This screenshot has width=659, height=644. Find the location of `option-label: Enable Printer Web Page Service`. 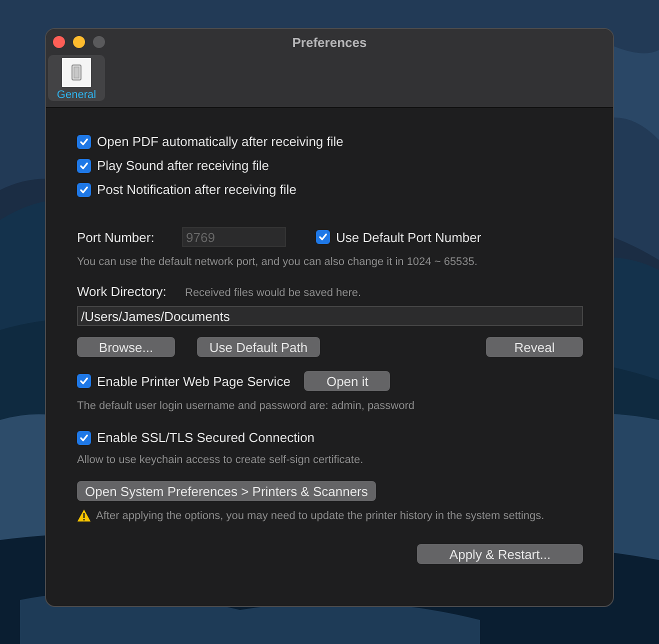

option-label: Enable Printer Web Page Service is located at coordinates (193, 381).